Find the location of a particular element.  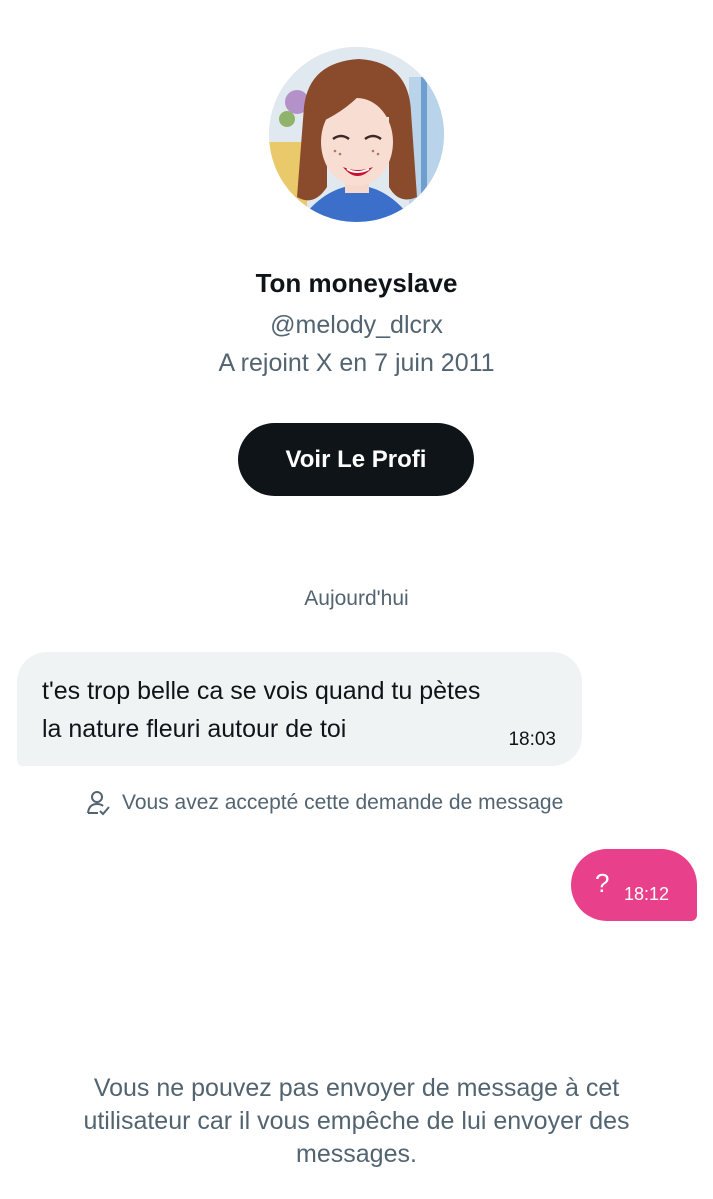

display-name: Ton moneyslave is located at coordinates (356, 283).